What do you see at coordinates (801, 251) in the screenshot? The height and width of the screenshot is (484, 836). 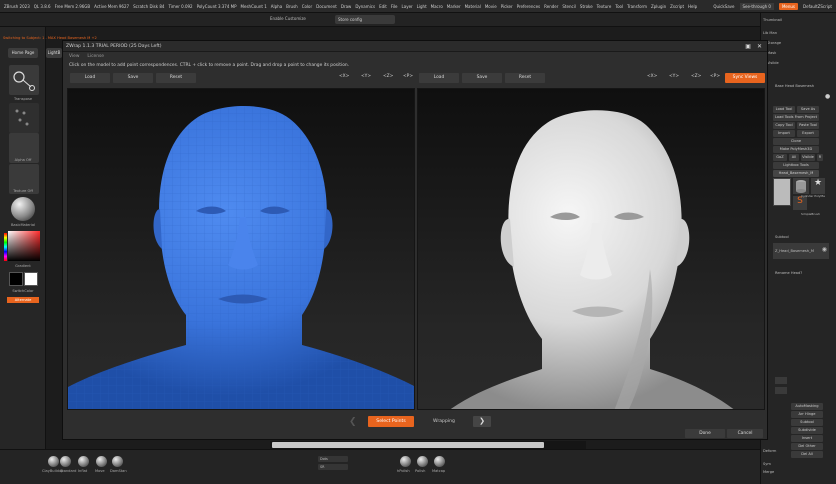 I see `subtool-item: Z_Head_Basemesh_M ◉` at bounding box center [801, 251].